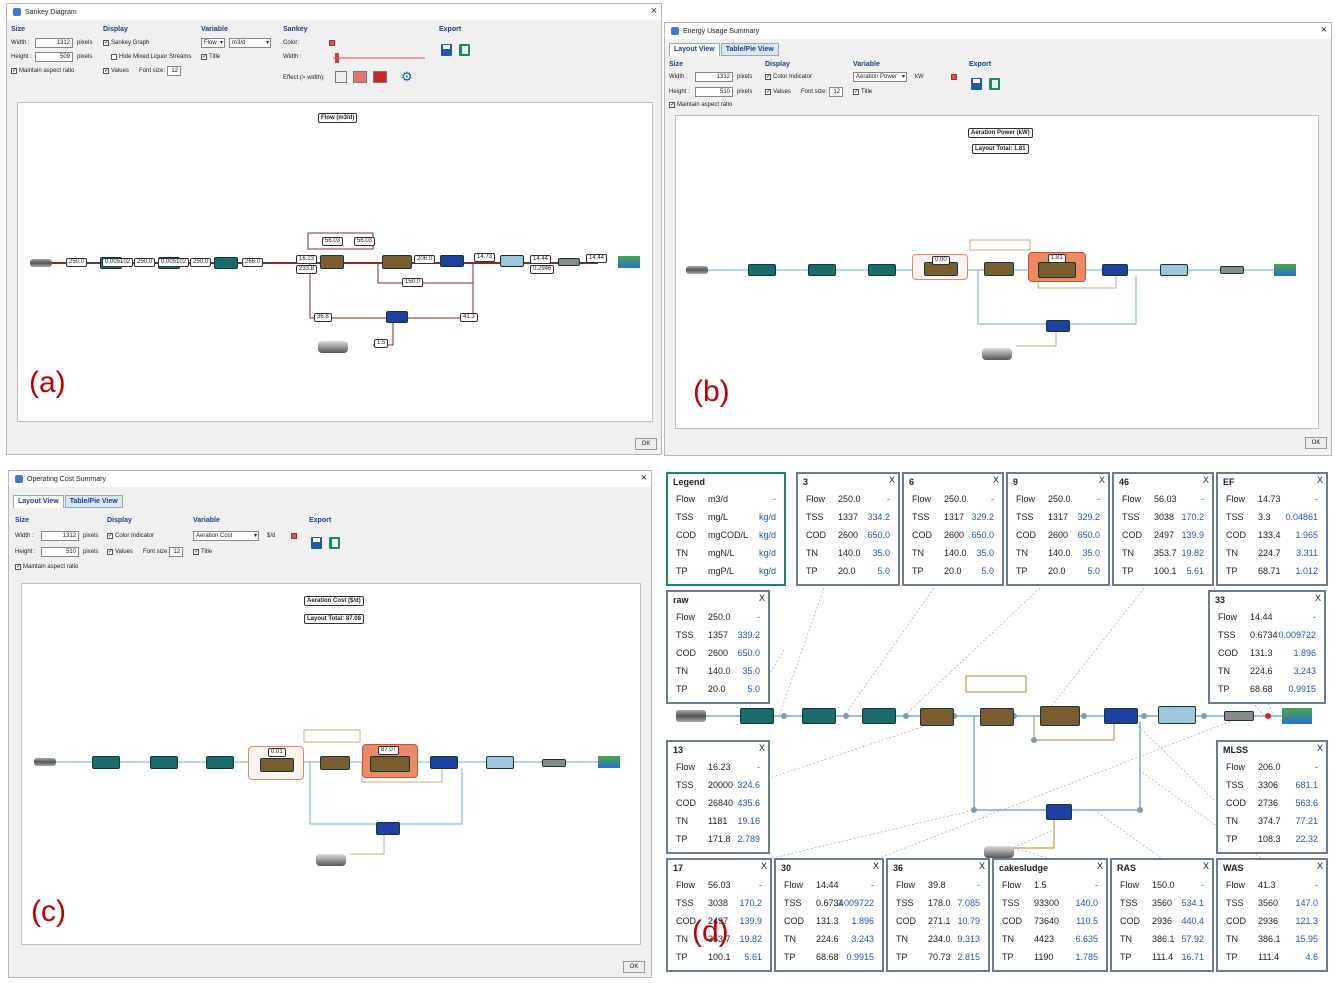 This screenshot has width=1335, height=983. I want to click on display-heading: Display, so click(119, 520).